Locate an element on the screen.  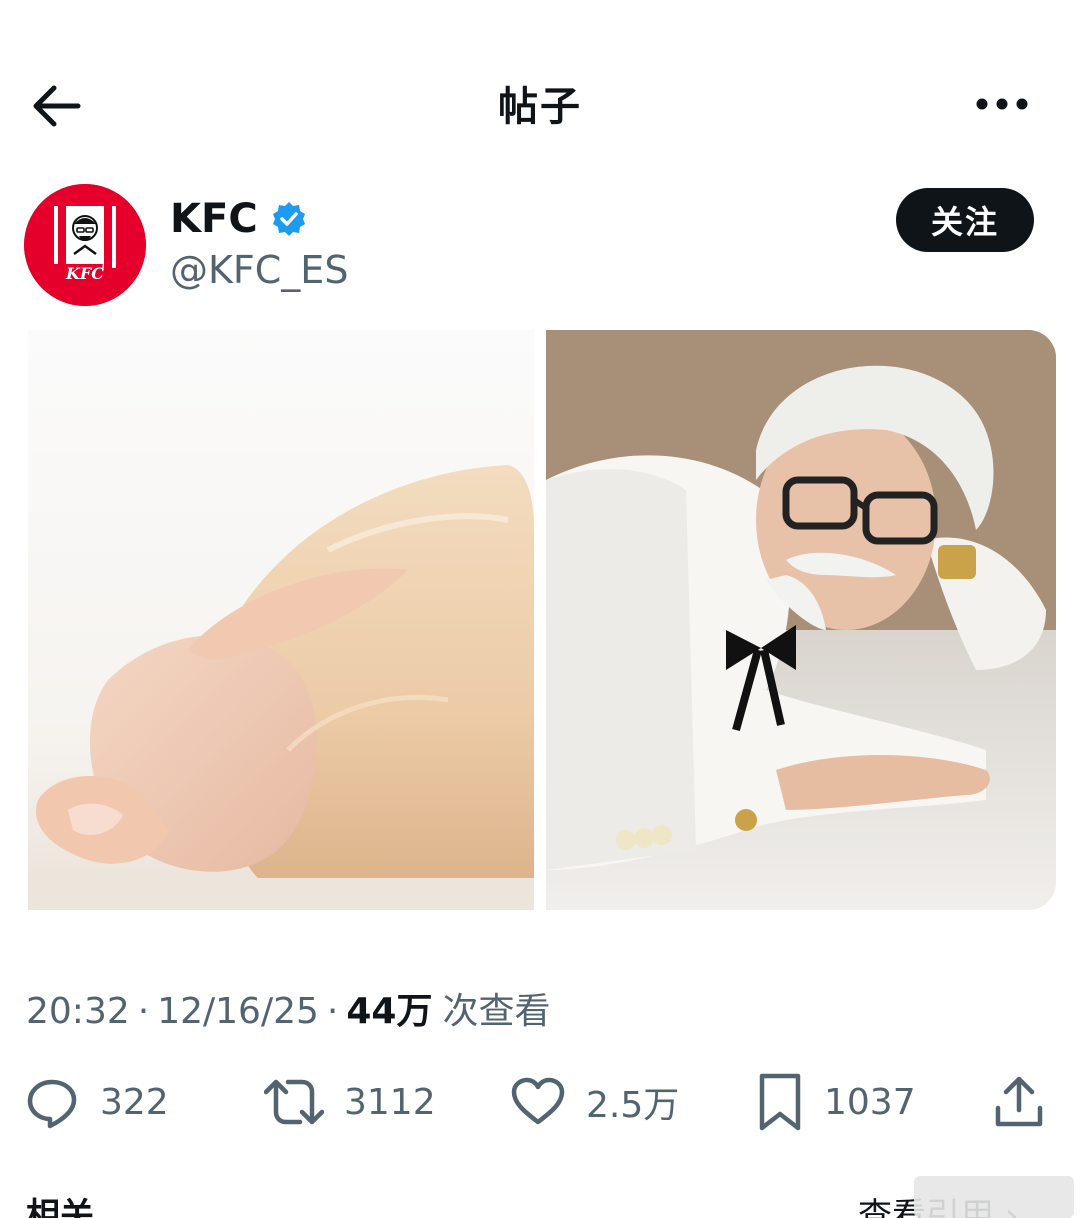
more-horizontal-icon is located at coordinates (1002, 104).